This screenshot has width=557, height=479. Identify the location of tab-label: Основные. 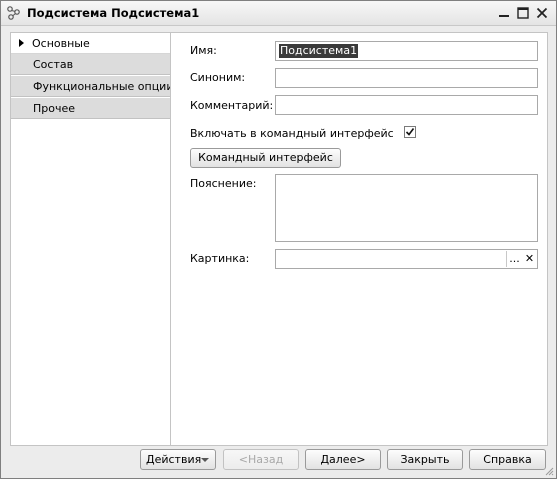
(61, 43).